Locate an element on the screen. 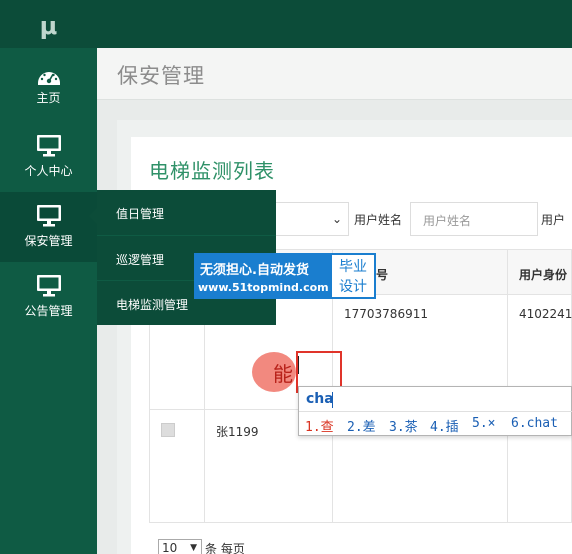 This screenshot has height=554, width=572. watermark-badge-line-1: 毕业 is located at coordinates (353, 267).